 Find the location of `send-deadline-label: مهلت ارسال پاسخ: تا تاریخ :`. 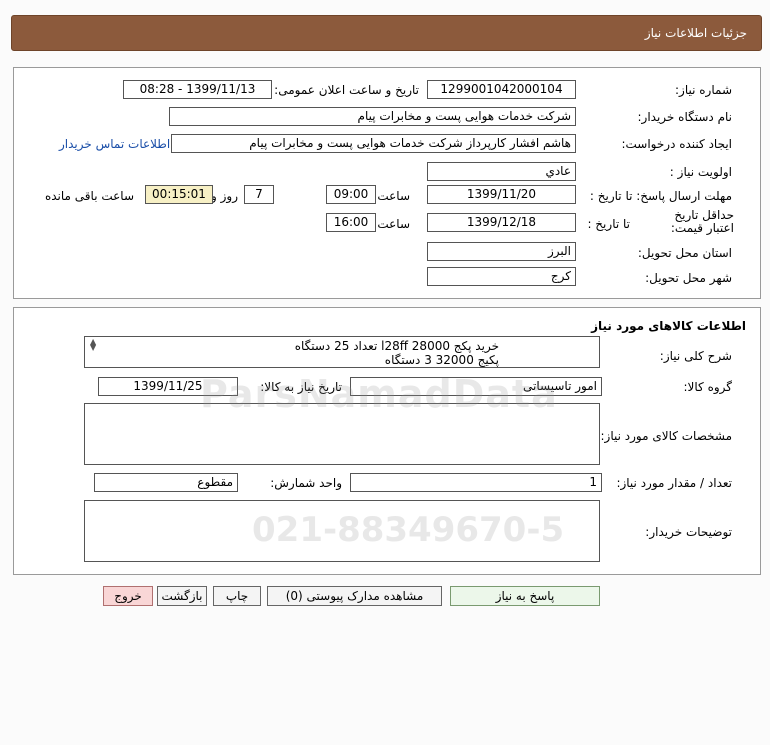

send-deadline-label: مهلت ارسال پاسخ: تا تاریخ : is located at coordinates (660, 196).